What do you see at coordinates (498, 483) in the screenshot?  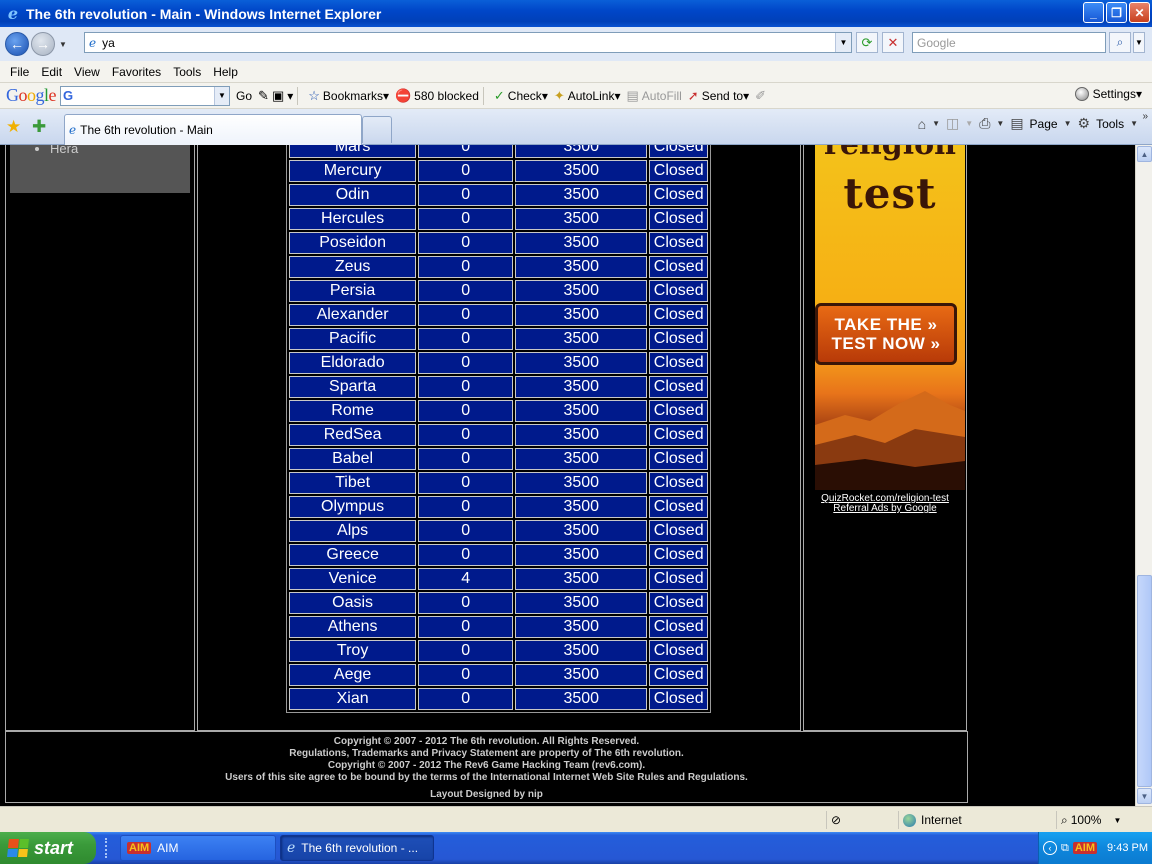 I see `table-row: Tibet 0 3500 Closed` at bounding box center [498, 483].